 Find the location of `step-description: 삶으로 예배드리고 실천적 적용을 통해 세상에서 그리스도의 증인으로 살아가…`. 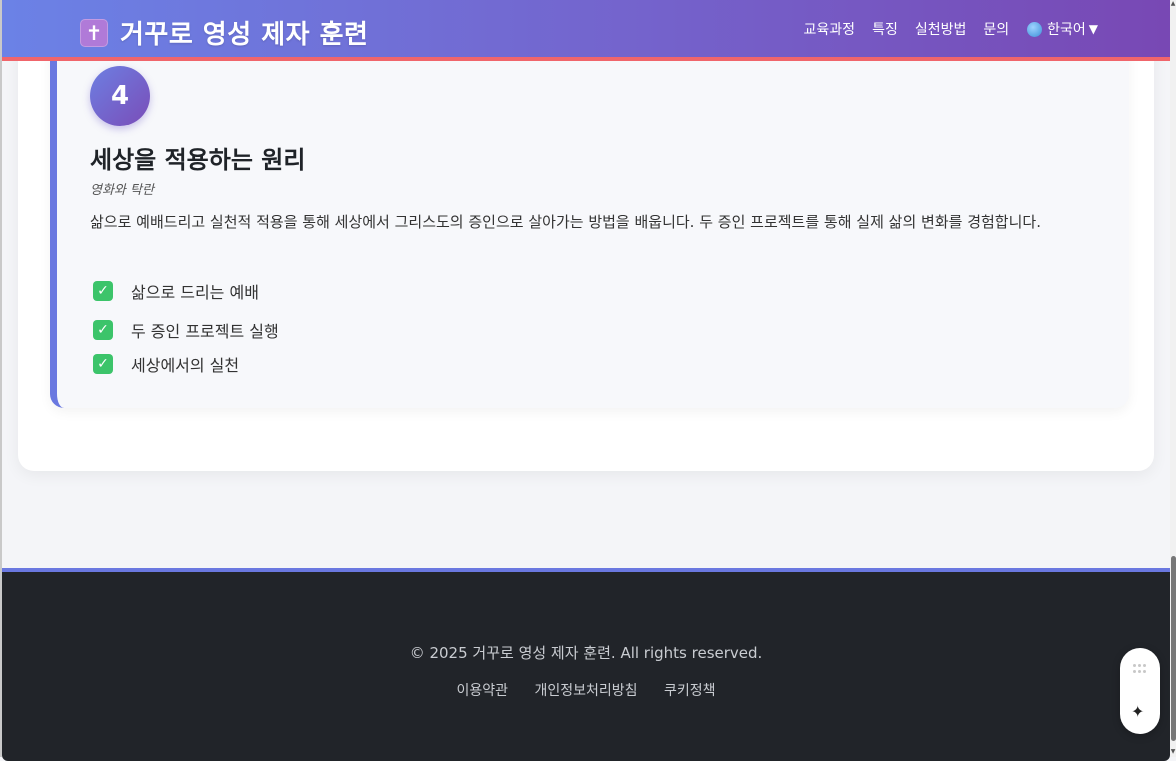

step-description: 삶으로 예배드리고 실천적 적용을 통해 세상에서 그리스도의 증인으로 살아가… is located at coordinates (565, 222).